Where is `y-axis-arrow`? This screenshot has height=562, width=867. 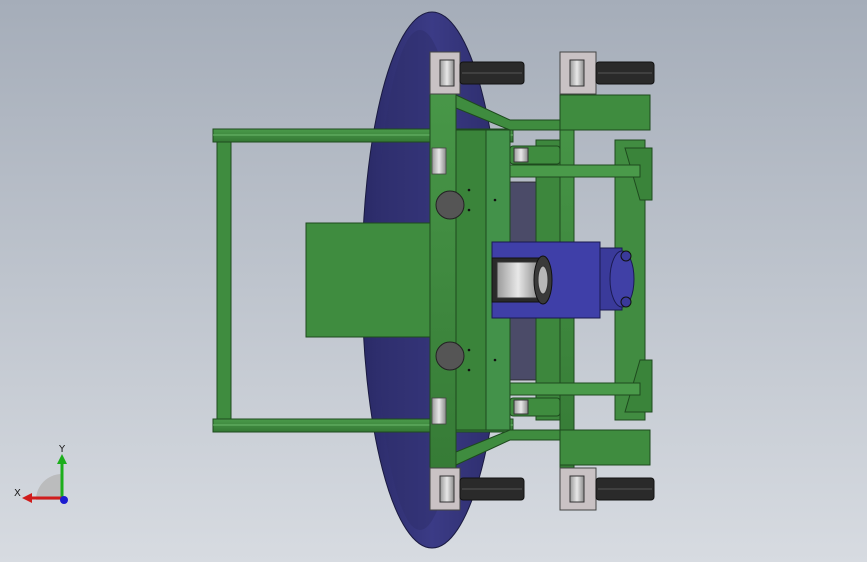
y-axis-arrow is located at coordinates (62, 459).